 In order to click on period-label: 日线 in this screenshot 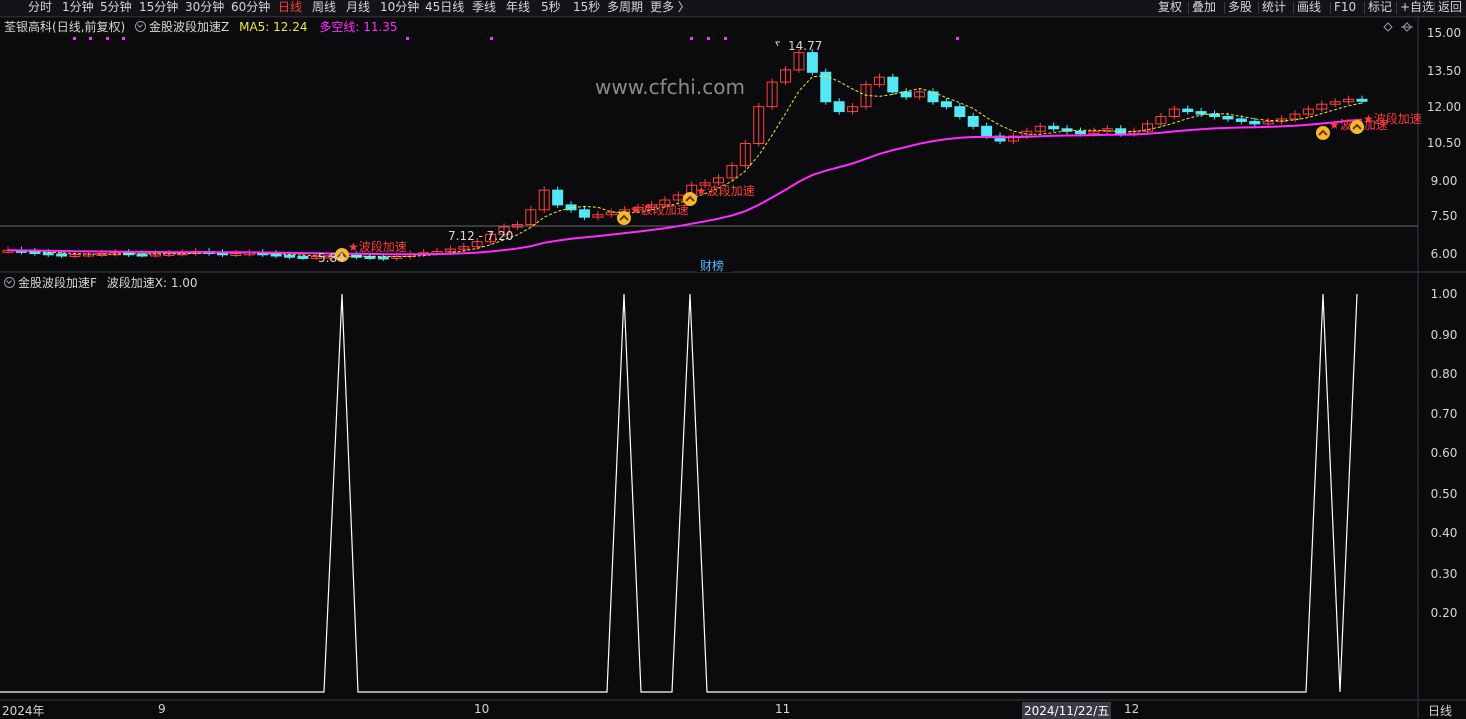, I will do `click(1440, 711)`.